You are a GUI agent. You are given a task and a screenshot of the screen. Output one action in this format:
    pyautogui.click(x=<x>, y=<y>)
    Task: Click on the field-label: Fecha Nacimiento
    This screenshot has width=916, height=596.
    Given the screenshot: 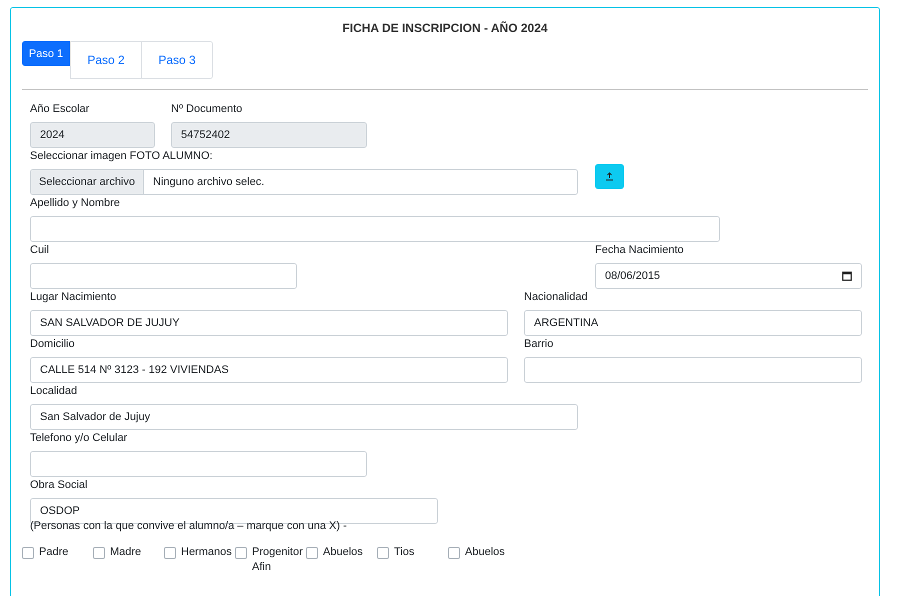 What is the action you would take?
    pyautogui.click(x=640, y=250)
    